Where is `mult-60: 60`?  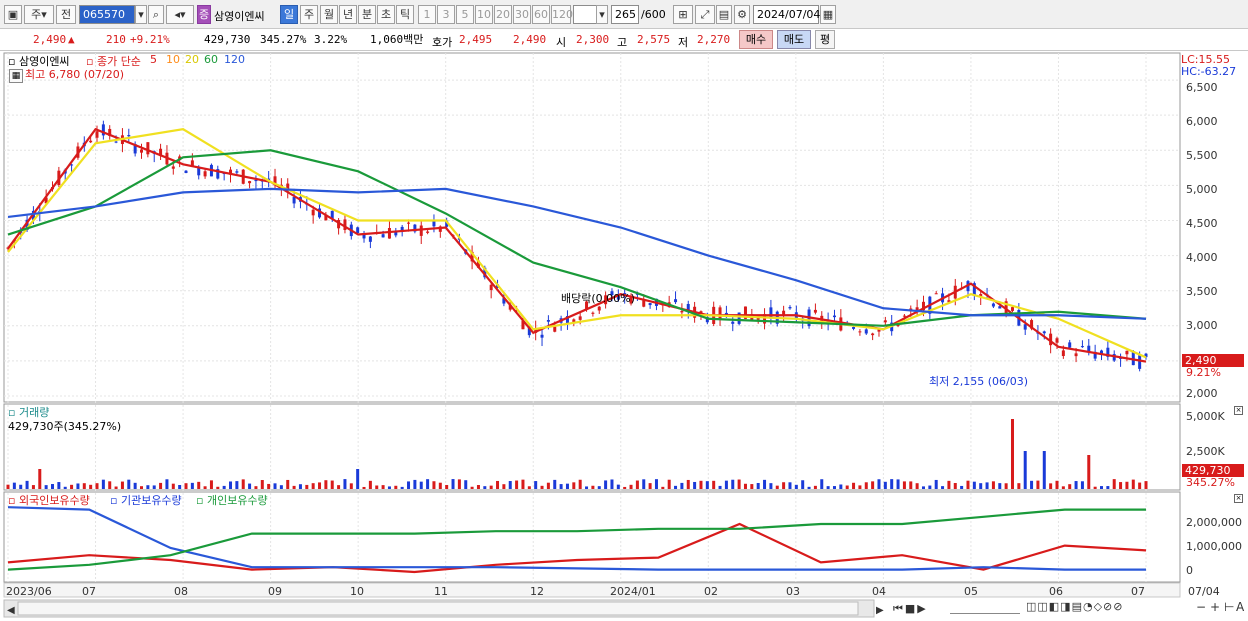 mult-60: 60 is located at coordinates (541, 14).